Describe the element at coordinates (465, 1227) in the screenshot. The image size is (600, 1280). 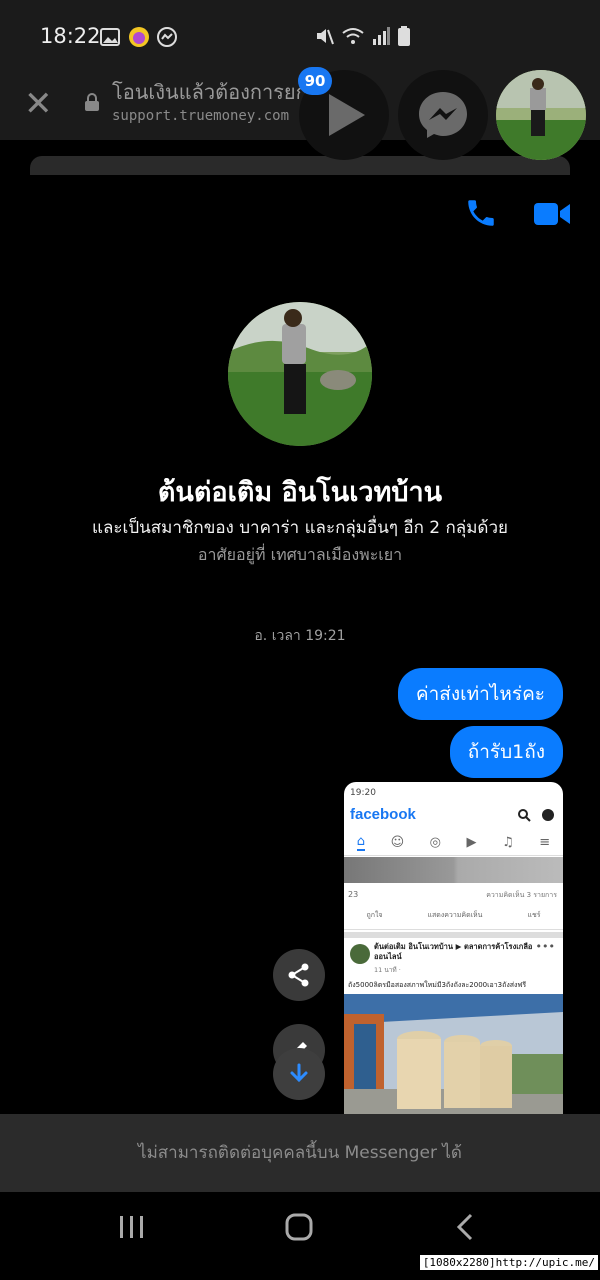
I see `back-icon` at that location.